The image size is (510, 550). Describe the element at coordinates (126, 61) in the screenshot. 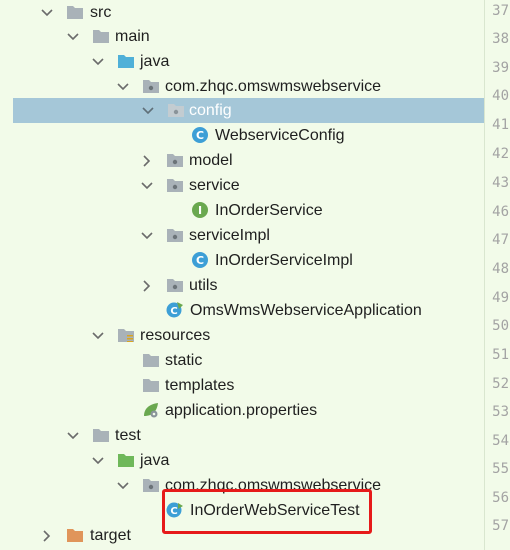

I see `source-folder-icon` at that location.